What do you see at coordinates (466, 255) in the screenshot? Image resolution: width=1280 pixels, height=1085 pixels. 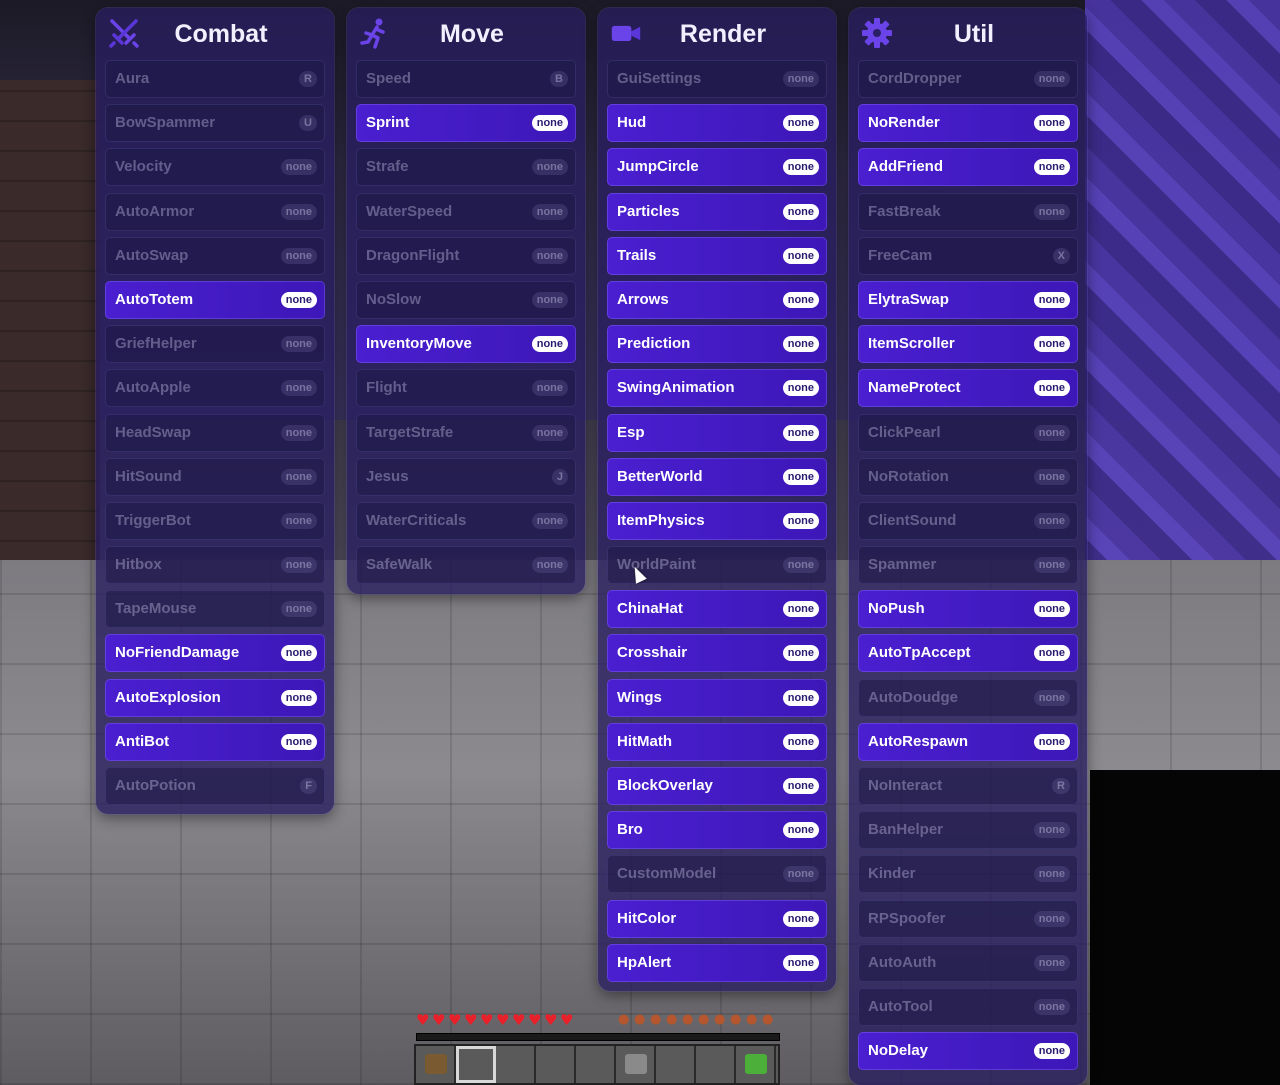 I see `module-toggle-dragonflight: DragonFlight none` at bounding box center [466, 255].